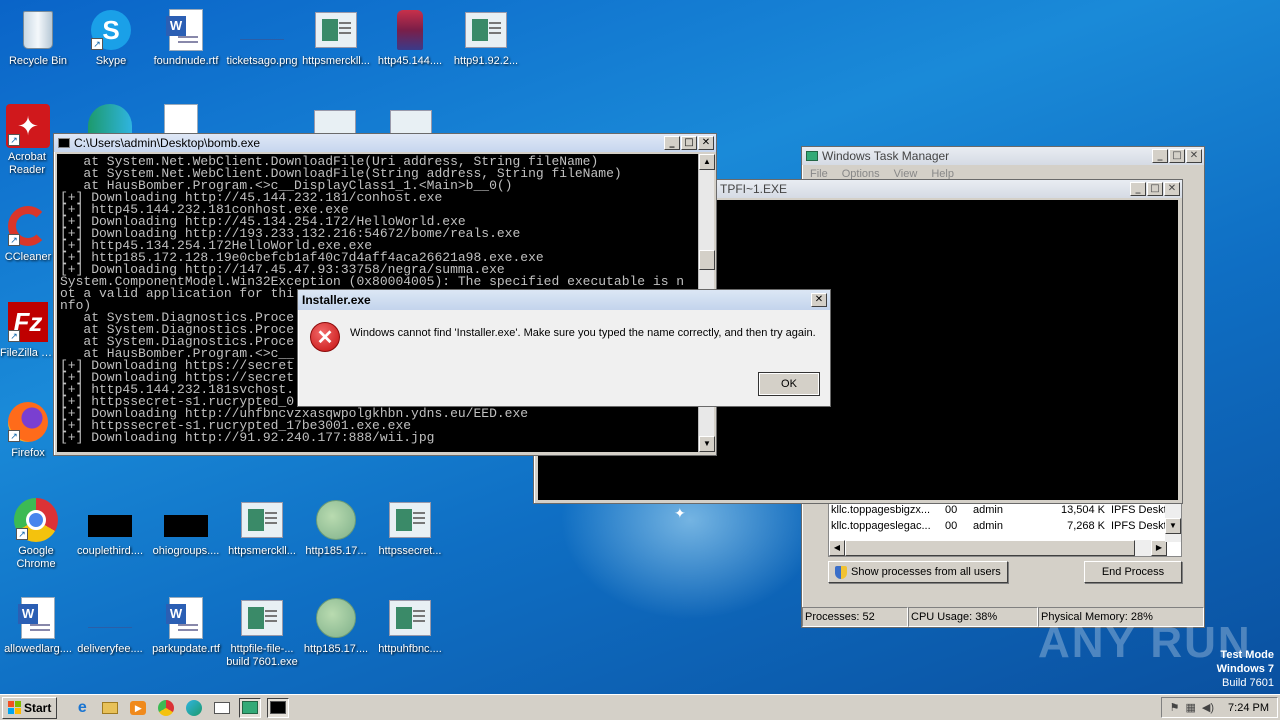 The height and width of the screenshot is (720, 1280). Describe the element at coordinates (1003, 156) in the screenshot. I see `task-manager-titlebar: Windows Task Manager _ □ ✕` at that location.